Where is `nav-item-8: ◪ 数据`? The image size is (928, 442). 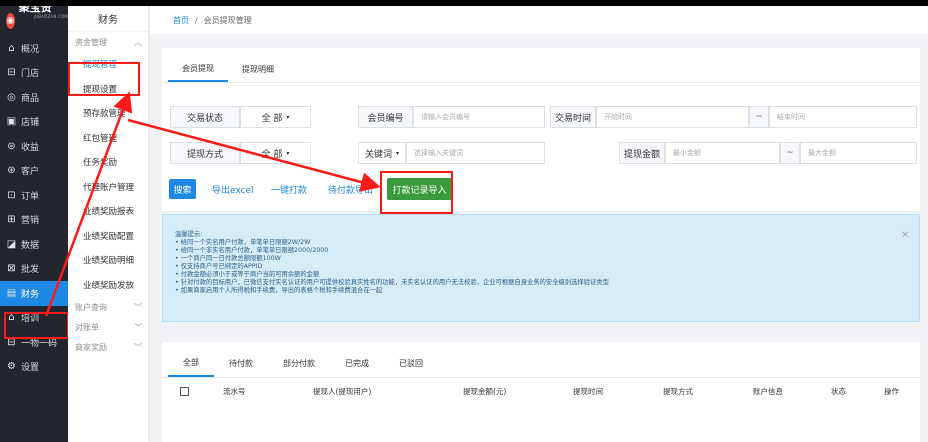
nav-item-8: ◪ 数据 is located at coordinates (34, 244).